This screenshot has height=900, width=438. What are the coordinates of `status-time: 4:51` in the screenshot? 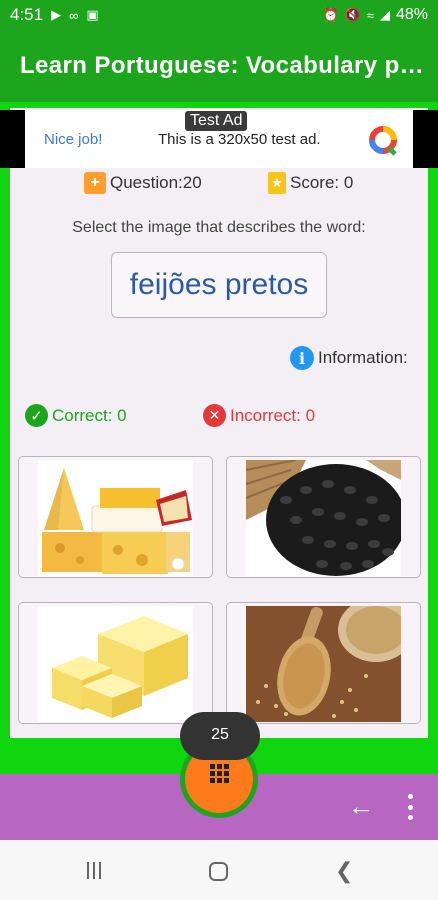 It's located at (27, 14).